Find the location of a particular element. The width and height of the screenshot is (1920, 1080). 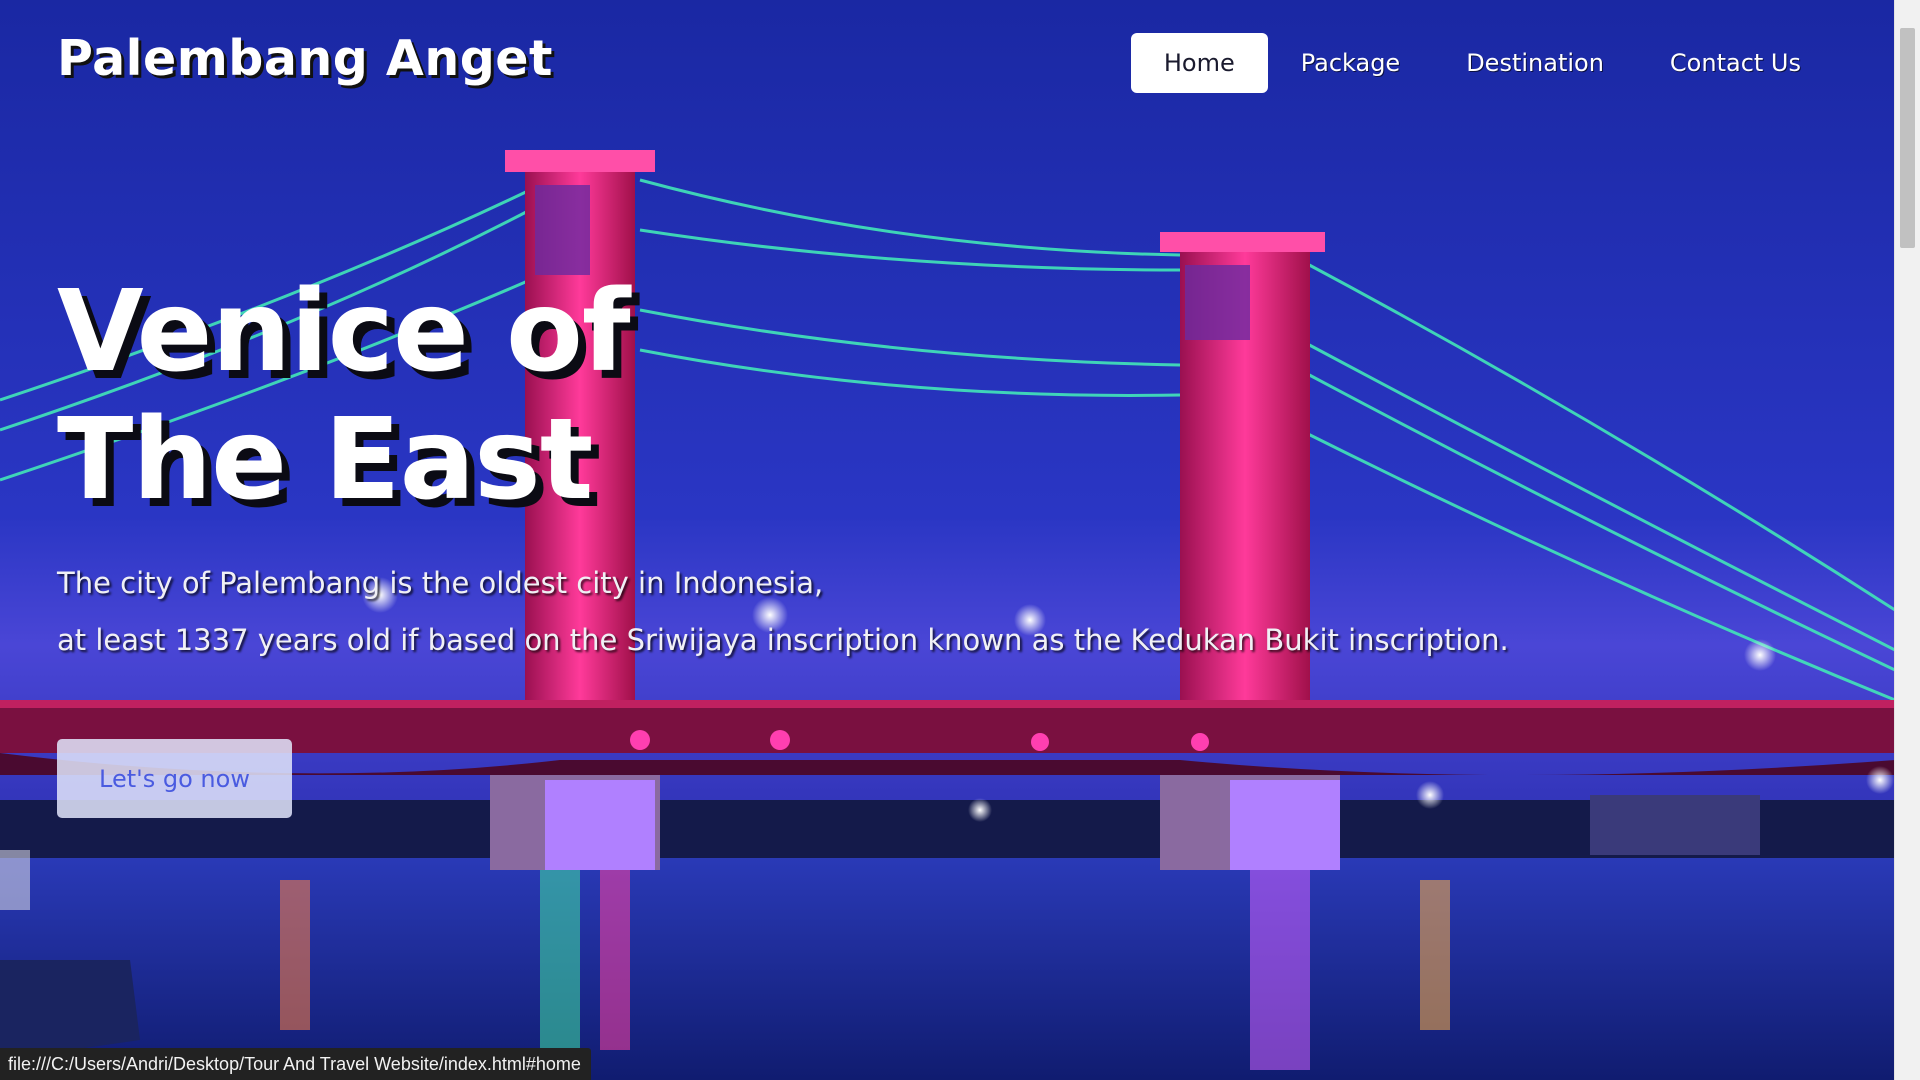

nav-contact-us: Contact Us is located at coordinates (1735, 63).